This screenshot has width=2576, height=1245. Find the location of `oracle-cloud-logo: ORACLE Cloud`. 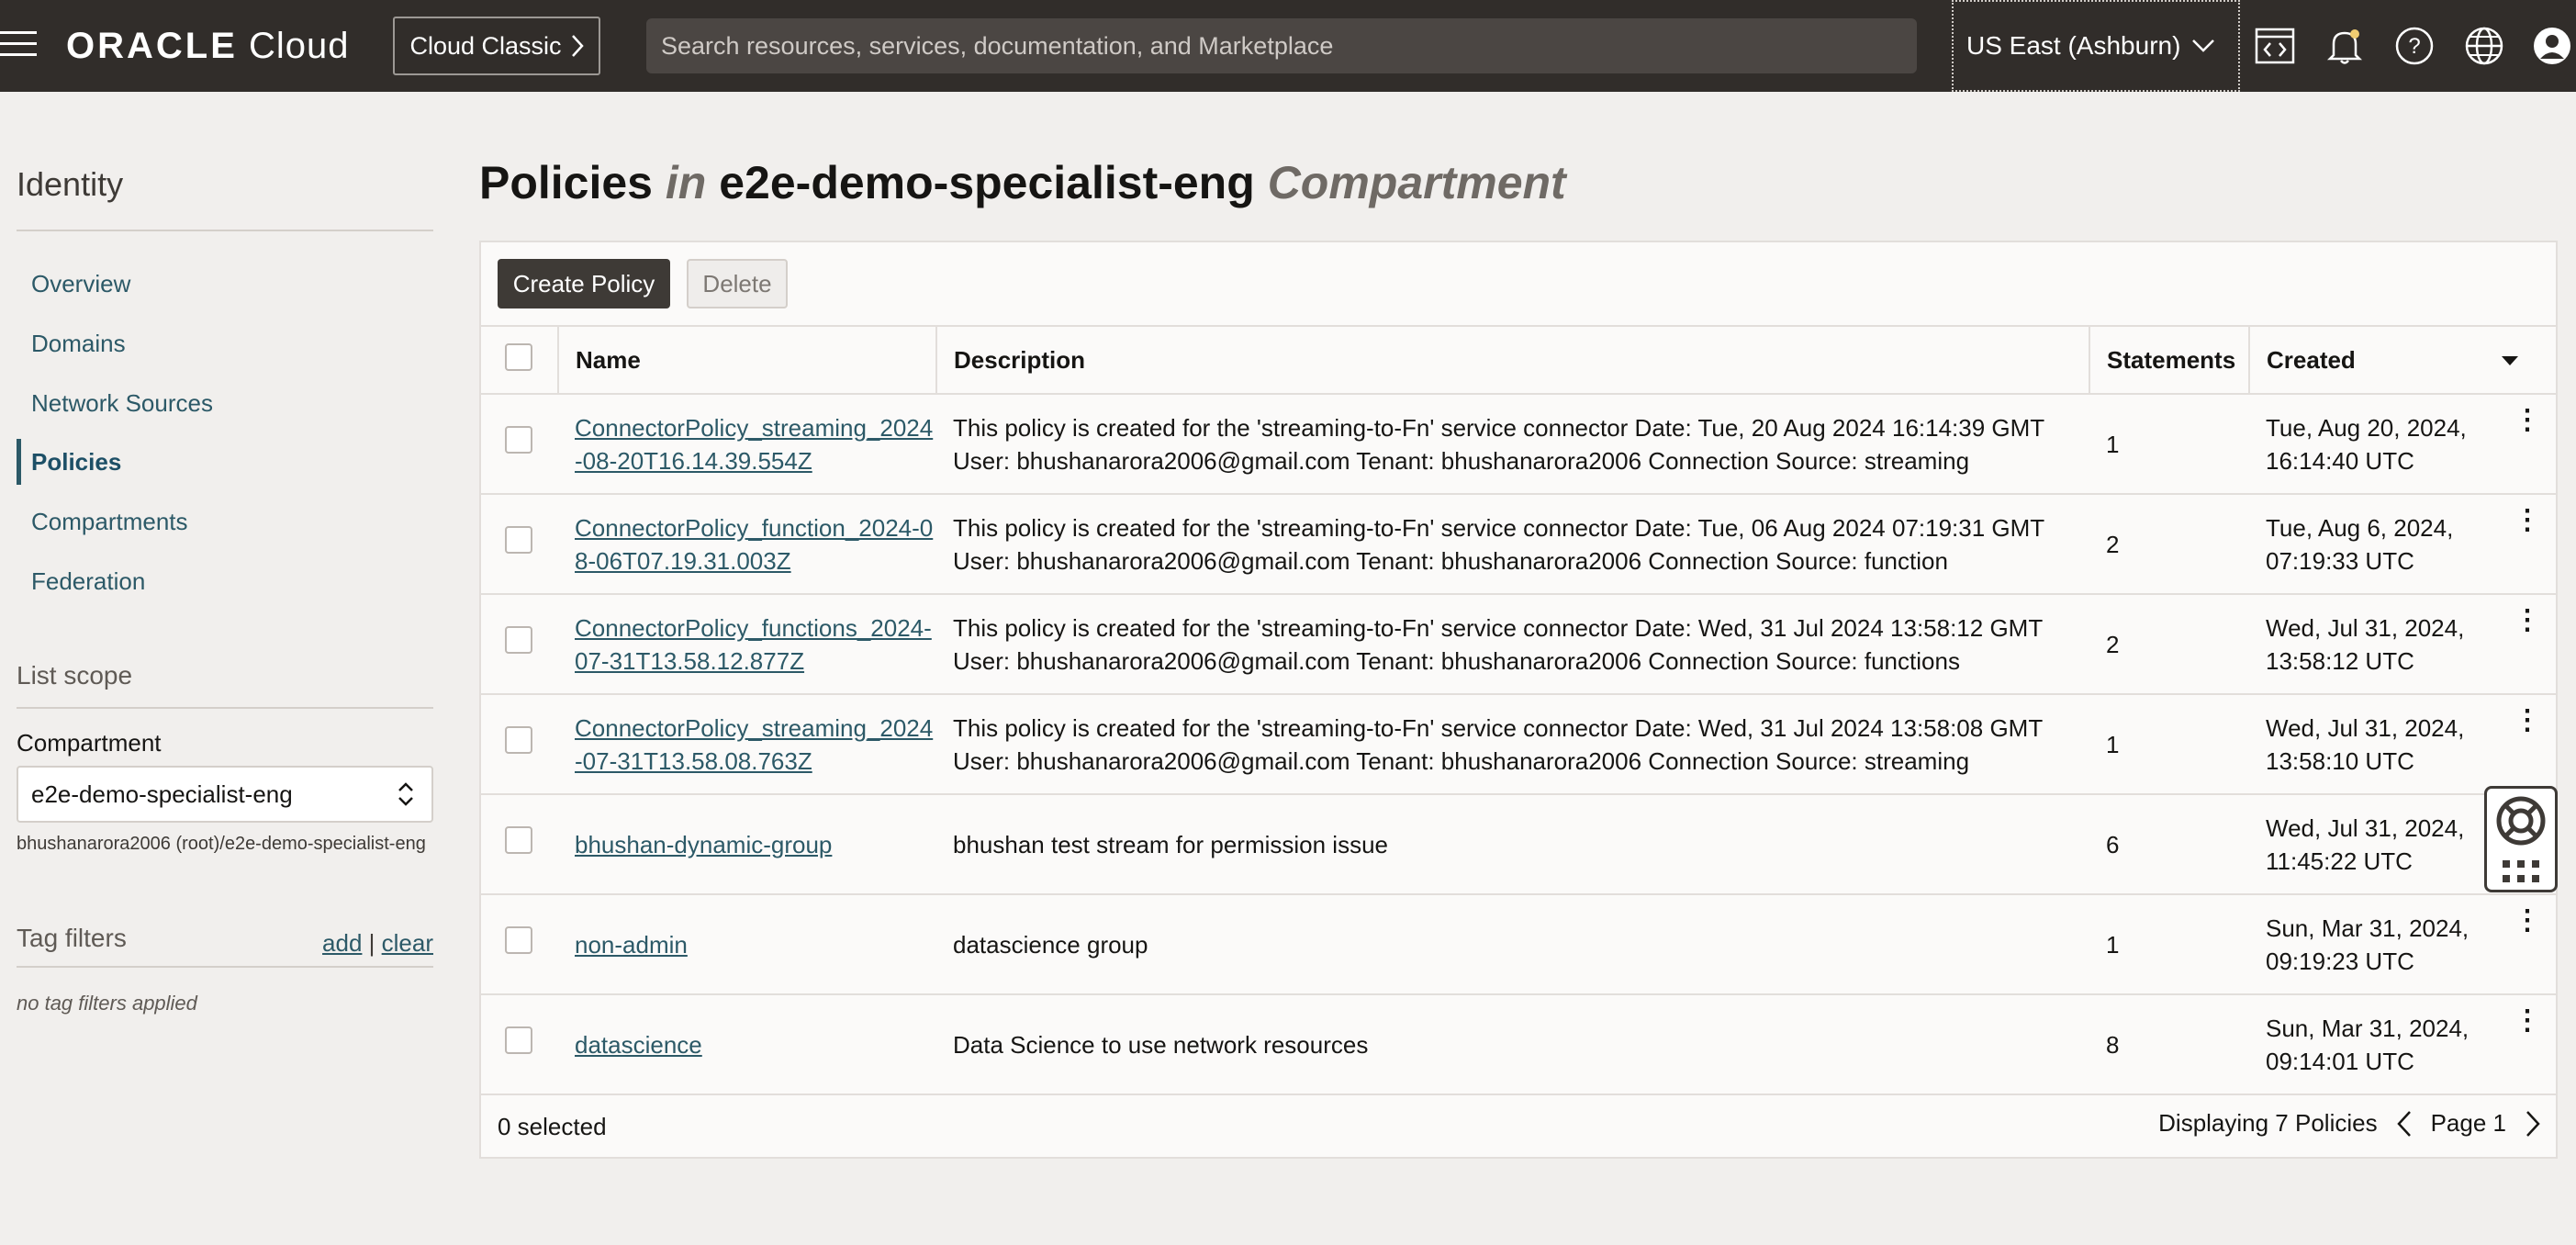

oracle-cloud-logo: ORACLE Cloud is located at coordinates (208, 47).